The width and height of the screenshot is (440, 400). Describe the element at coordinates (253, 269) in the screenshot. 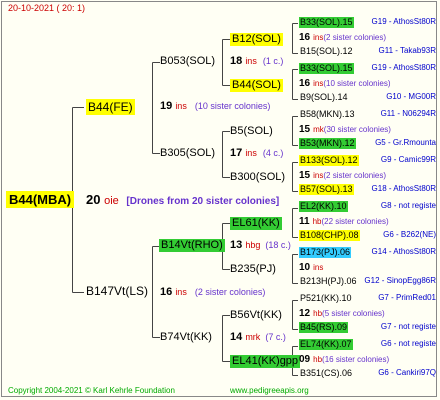

I see `grandparent-node-6: B235(PJ)` at that location.